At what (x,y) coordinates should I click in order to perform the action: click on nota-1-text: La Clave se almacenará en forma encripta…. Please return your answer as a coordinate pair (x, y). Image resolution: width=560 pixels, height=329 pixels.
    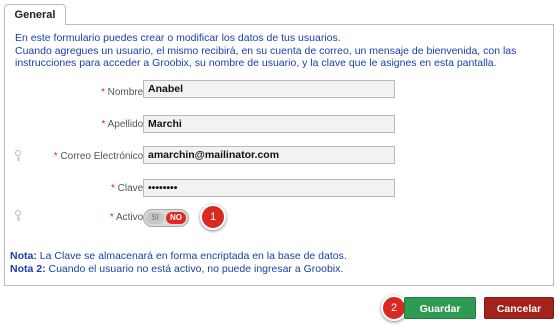
    Looking at the image, I should click on (191, 256).